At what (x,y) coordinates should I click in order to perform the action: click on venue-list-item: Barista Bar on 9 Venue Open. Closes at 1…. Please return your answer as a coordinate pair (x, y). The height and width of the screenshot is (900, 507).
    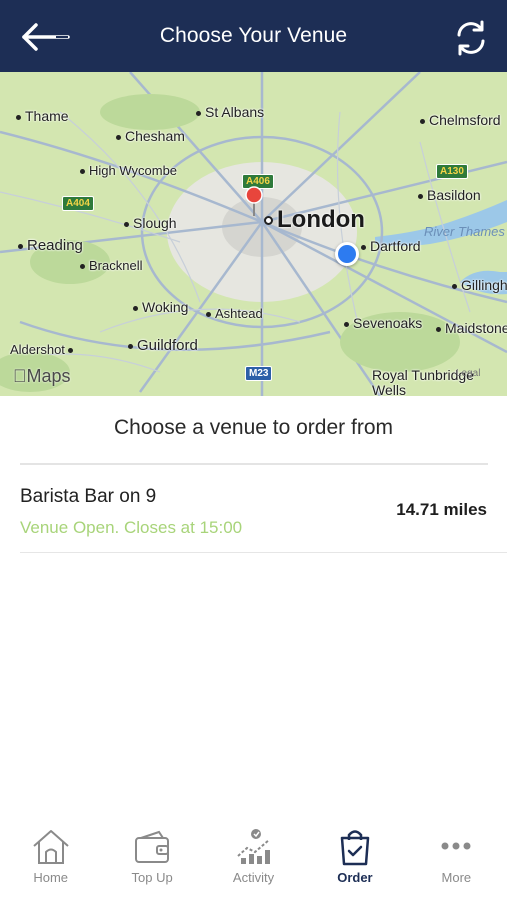
    Looking at the image, I should click on (253, 509).